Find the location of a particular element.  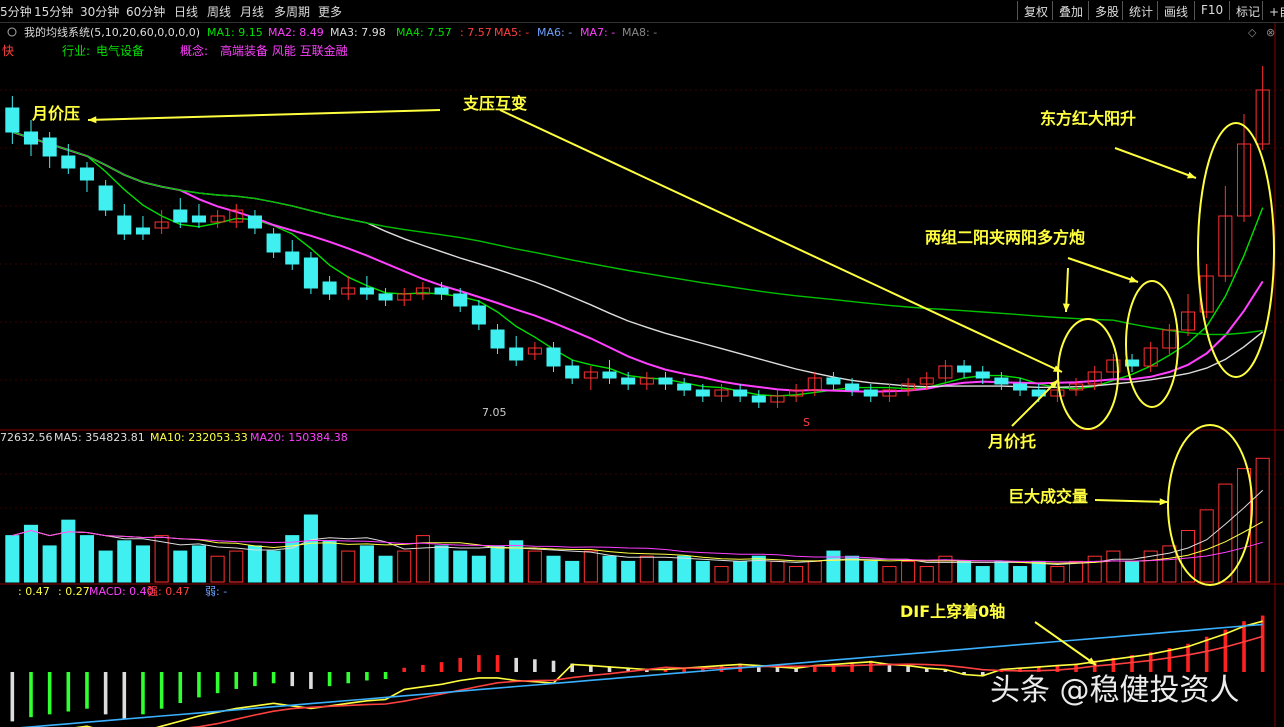

period-tab-4: 日线 is located at coordinates (186, 11).